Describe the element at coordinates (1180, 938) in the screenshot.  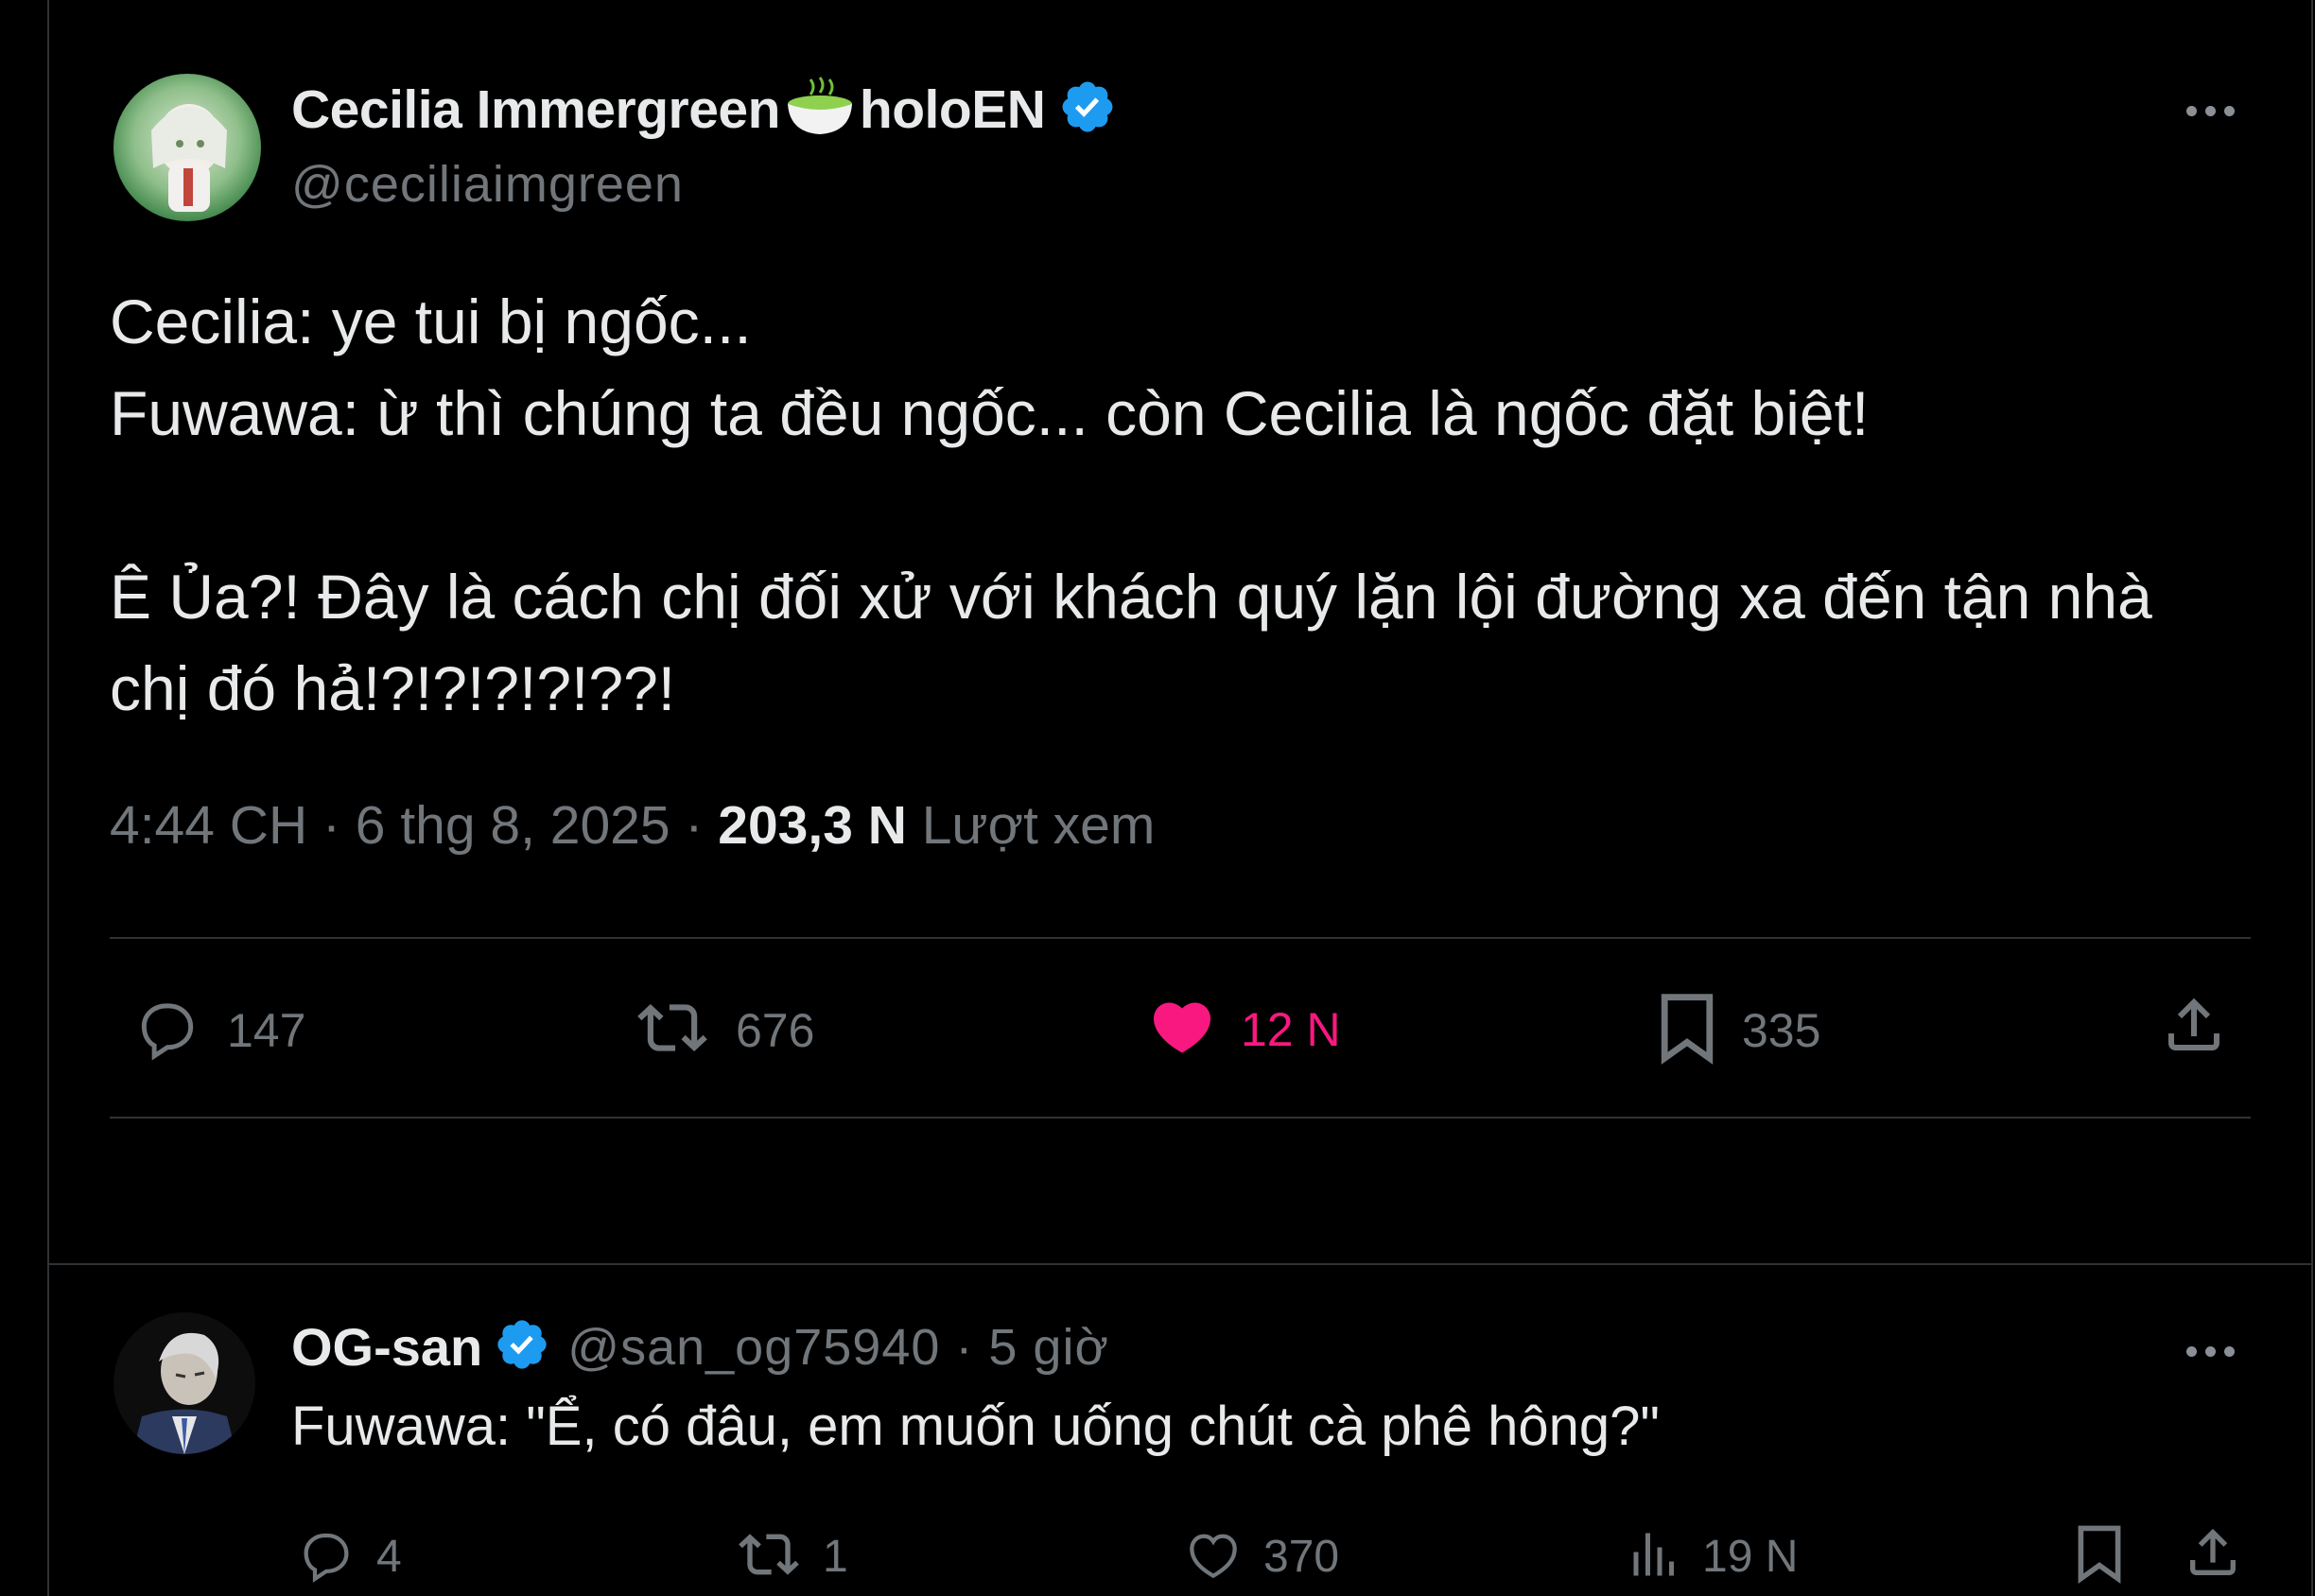
I see `meta-divider` at that location.